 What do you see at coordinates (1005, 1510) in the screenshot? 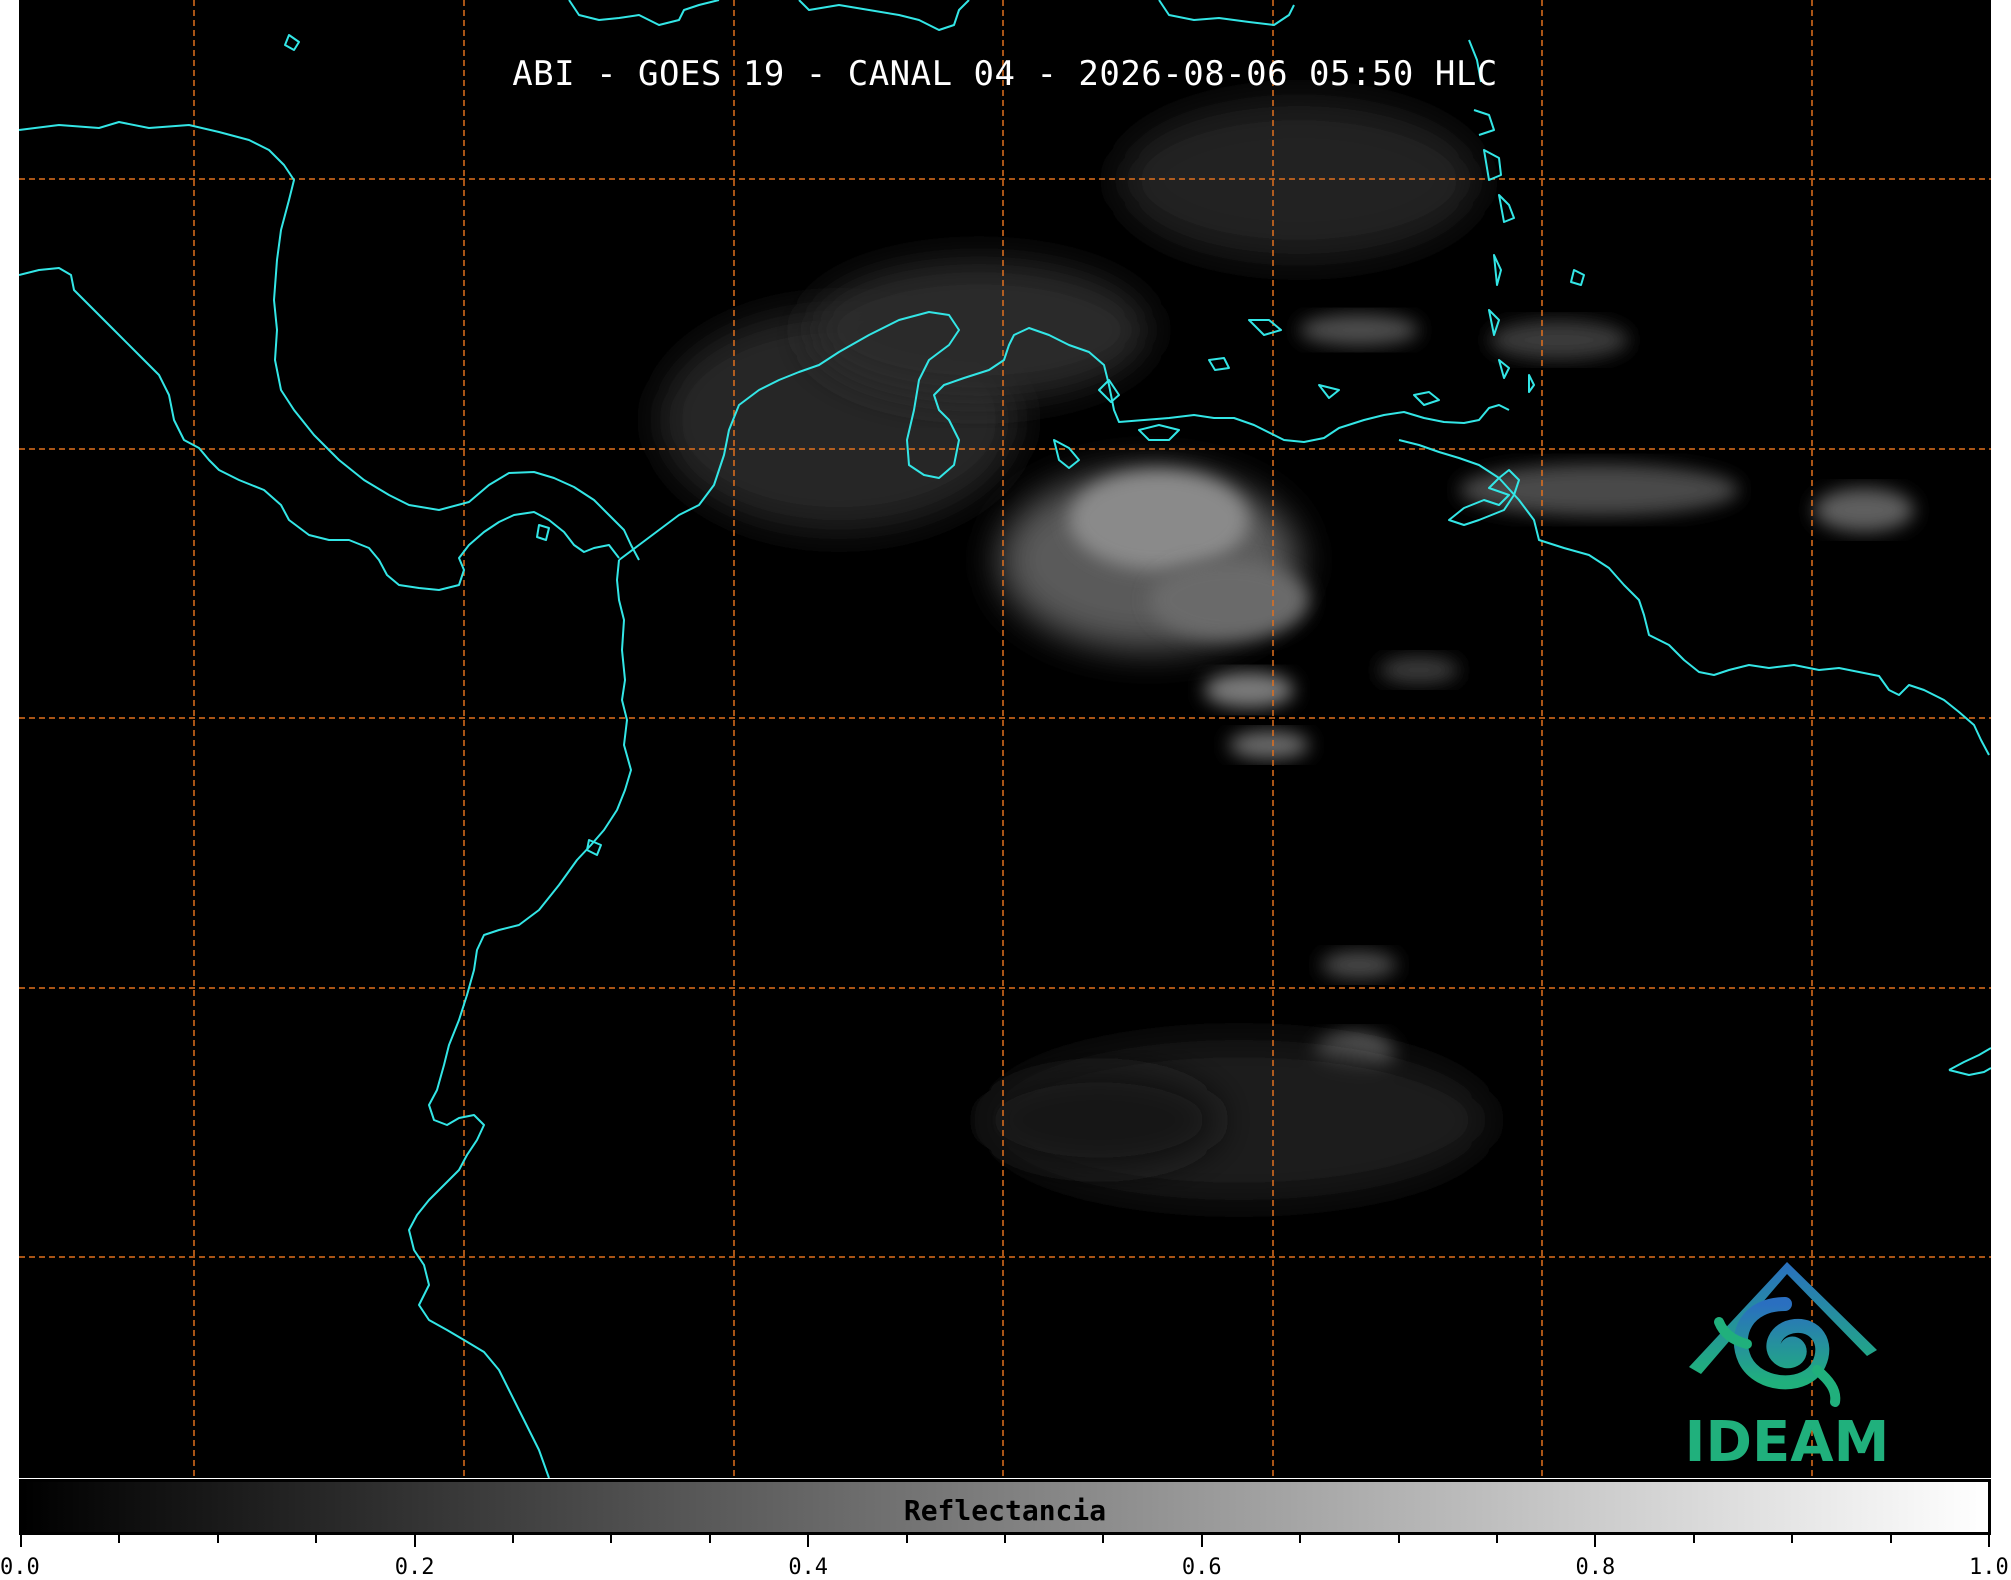
I see `colorbar-label: Reflectancia` at bounding box center [1005, 1510].